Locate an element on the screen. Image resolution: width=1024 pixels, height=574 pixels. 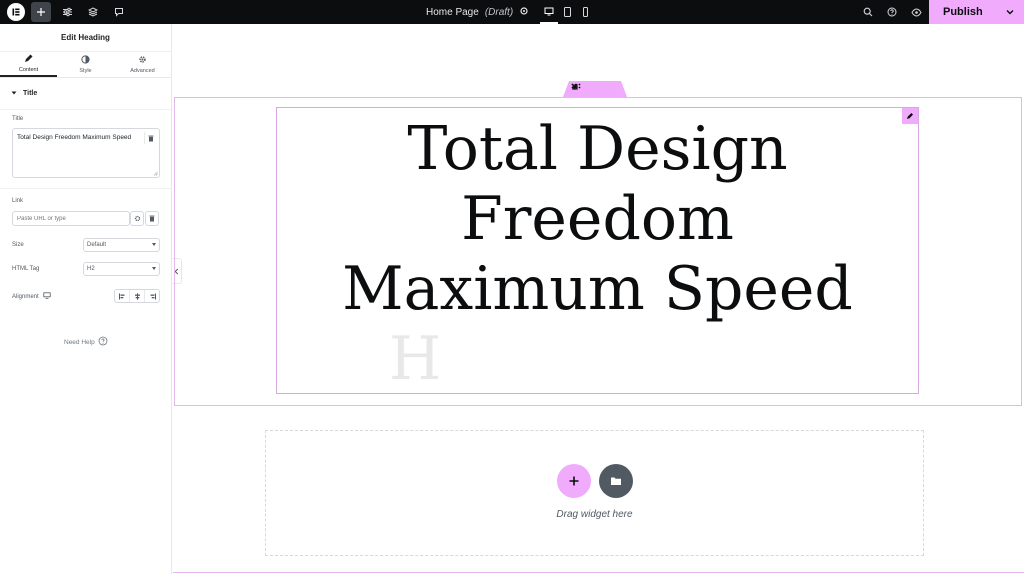
title-textarea: Total Design Freedom Maximum Speed is located at coordinates (86, 153).